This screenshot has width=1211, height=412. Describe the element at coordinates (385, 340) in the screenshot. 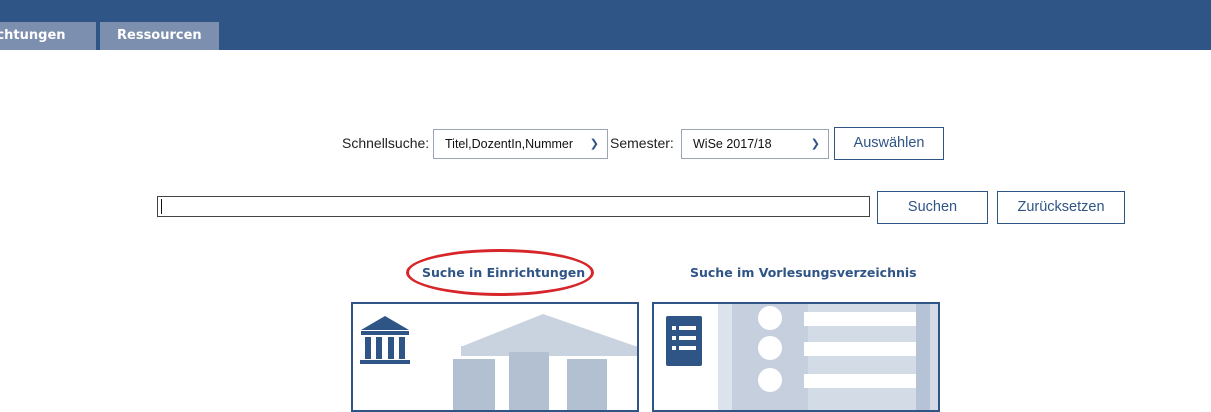

I see `institution-icon` at that location.